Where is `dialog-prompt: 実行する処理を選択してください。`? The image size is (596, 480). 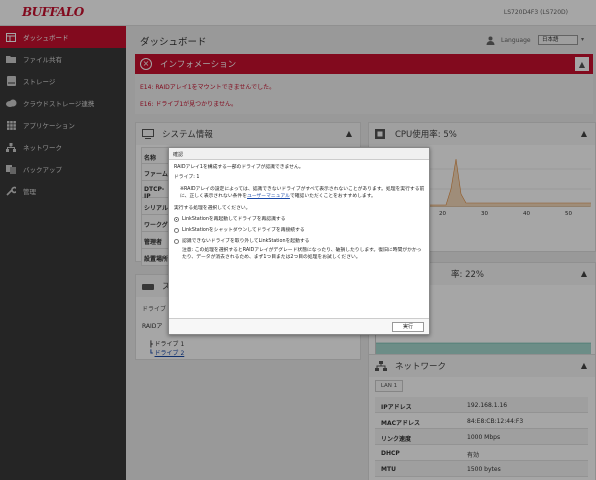
dialog-prompt: 実行する処理を選択してください。 is located at coordinates (212, 208).